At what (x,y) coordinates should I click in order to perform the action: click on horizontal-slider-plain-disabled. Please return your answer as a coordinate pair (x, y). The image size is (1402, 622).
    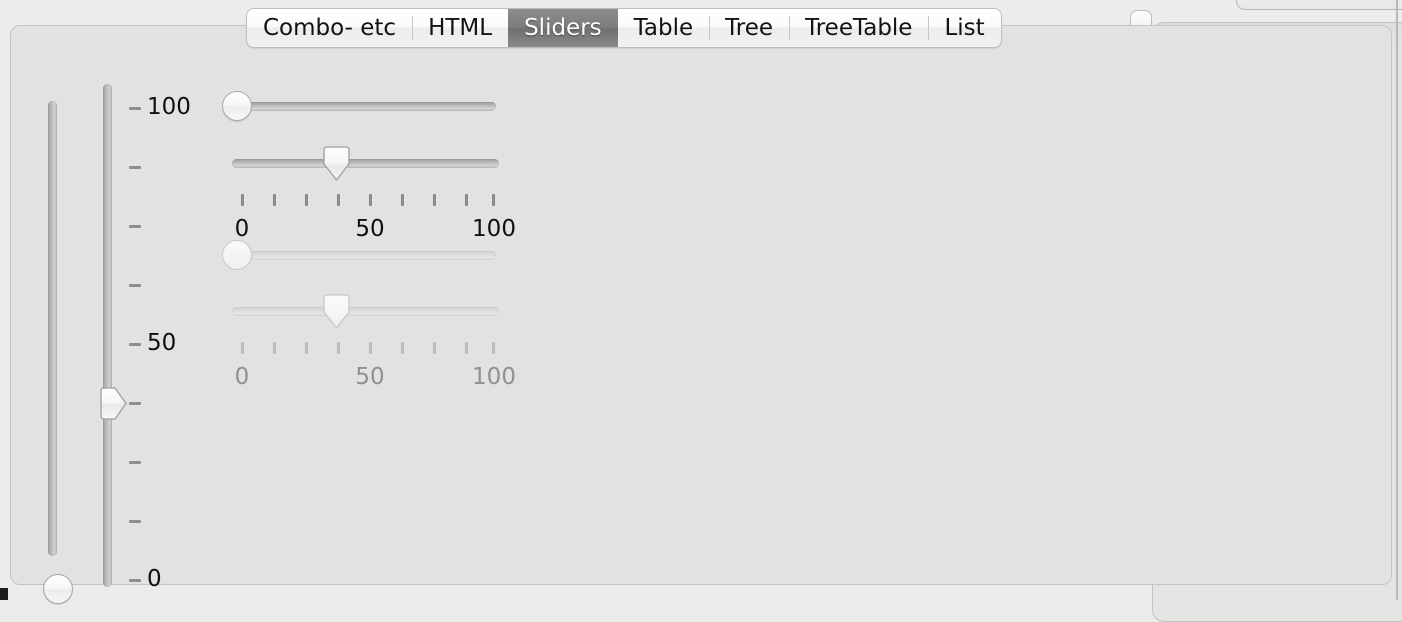
    Looking at the image, I should click on (361, 258).